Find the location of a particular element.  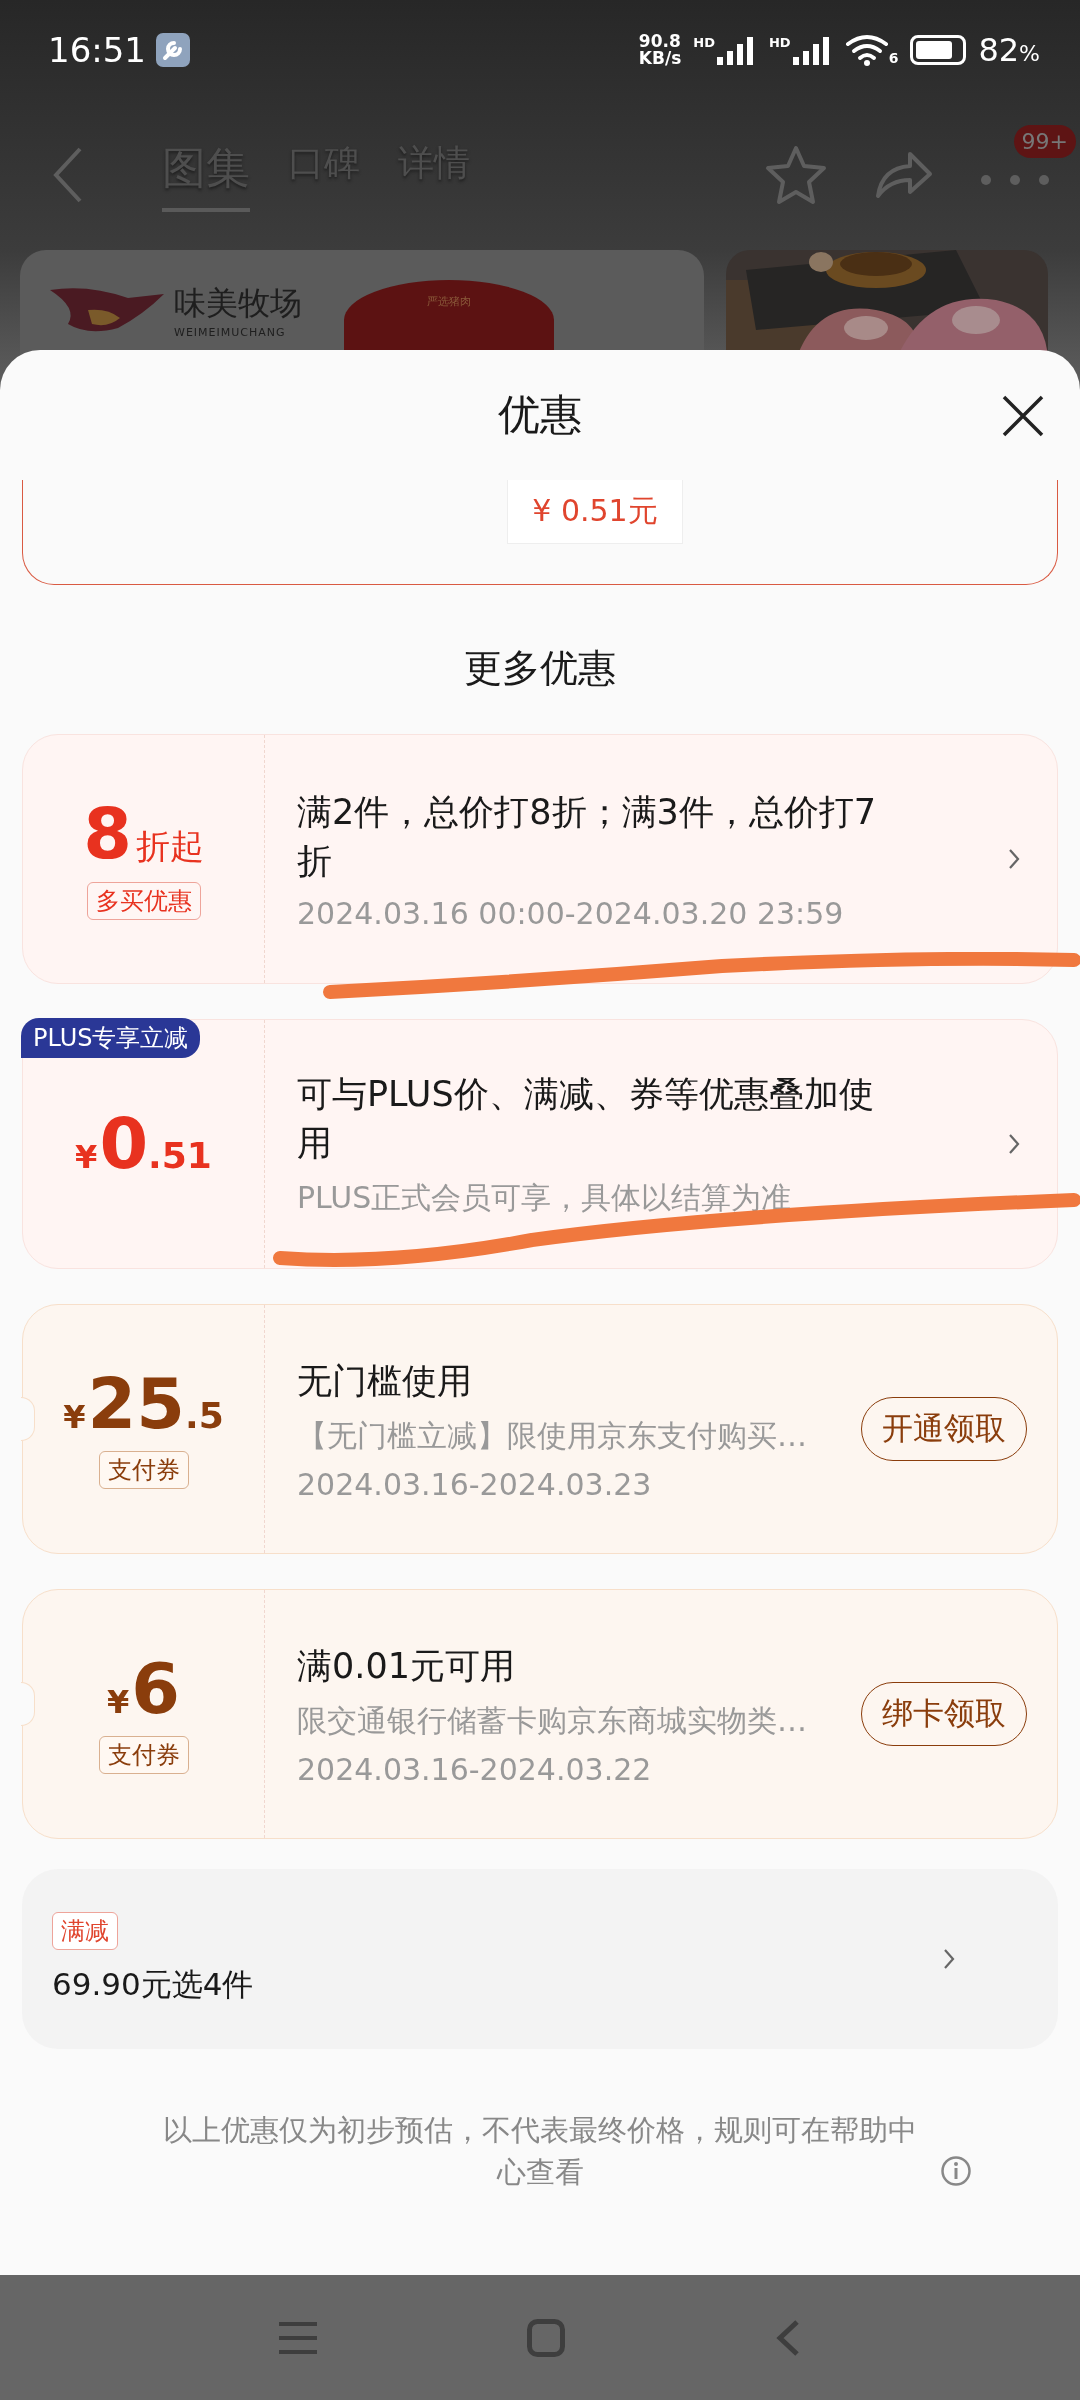

battery-percent: 82 is located at coordinates (999, 50).